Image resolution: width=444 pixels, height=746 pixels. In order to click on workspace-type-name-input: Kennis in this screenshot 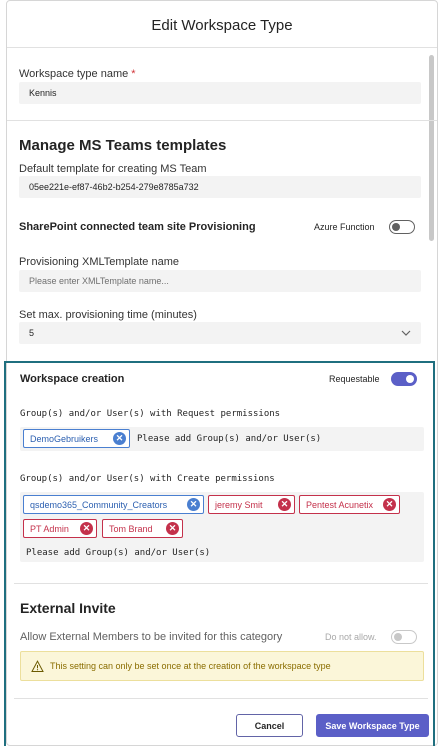, I will do `click(220, 93)`.